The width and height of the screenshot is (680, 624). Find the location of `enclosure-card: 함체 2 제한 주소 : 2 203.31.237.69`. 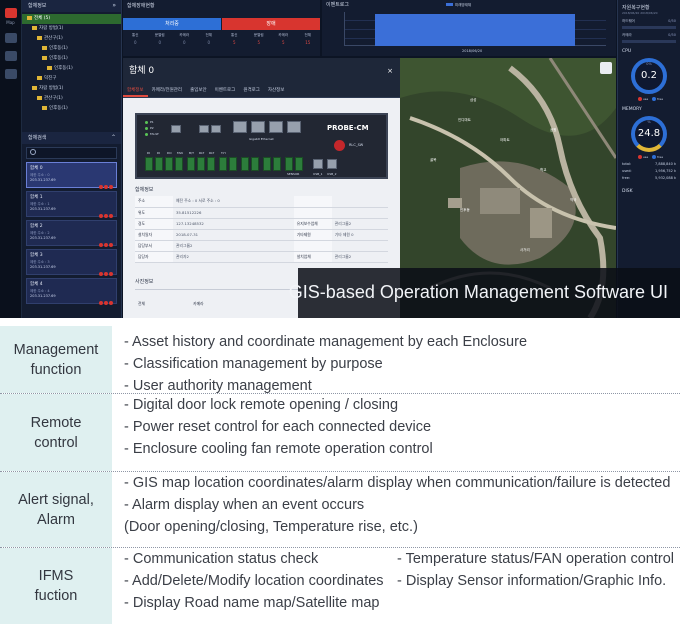

enclosure-card: 함체 2 제한 주소 : 2 203.31.237.69 is located at coordinates (71, 233).